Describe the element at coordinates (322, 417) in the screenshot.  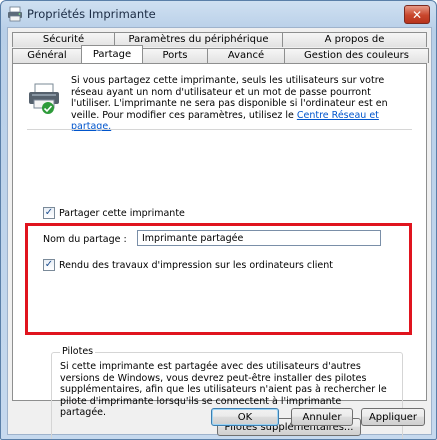
I see `cancel-button: Annuler` at that location.